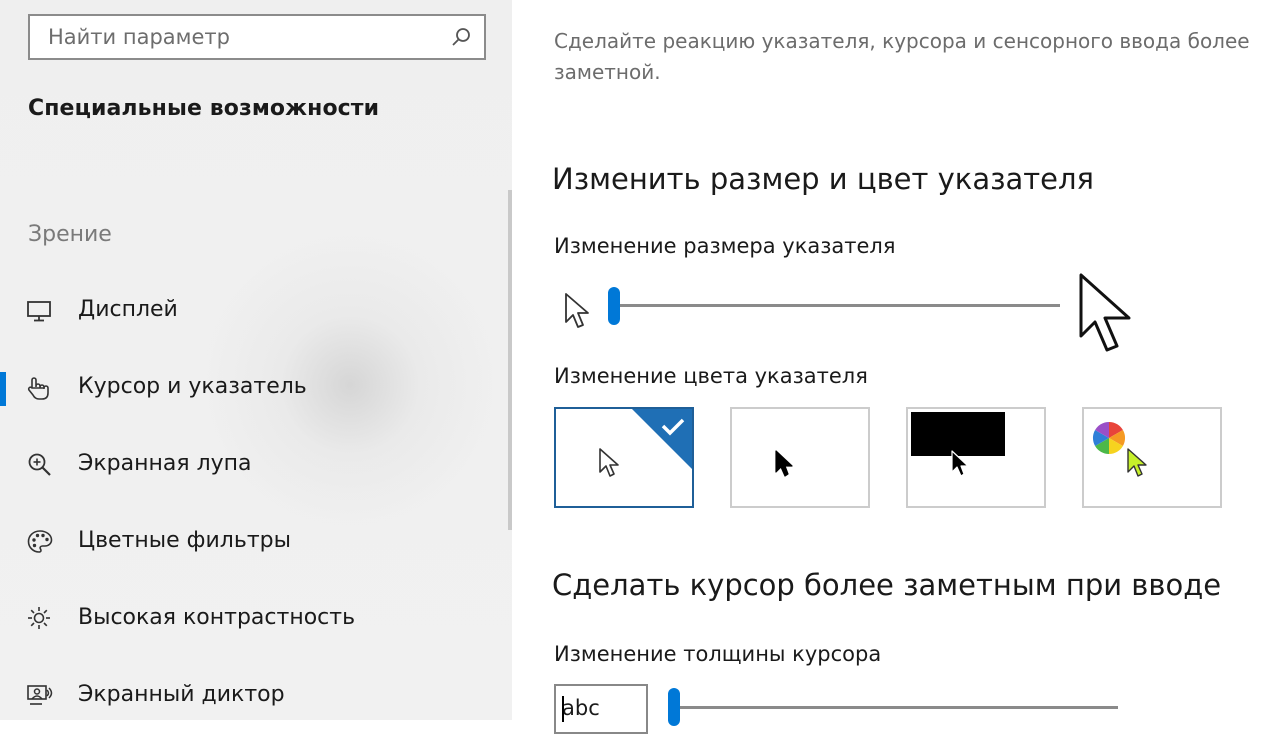 This screenshot has width=1280, height=734. Describe the element at coordinates (624, 457) in the screenshot. I see `pointer-color-white` at that location.